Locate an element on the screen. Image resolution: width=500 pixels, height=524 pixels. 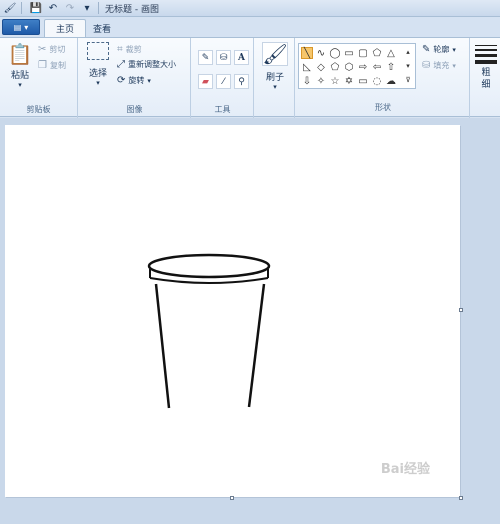
tools-group: ✎ ⛁ A ▰ ⁄ ⚲ 工具 is located at coordinates (223, 78).